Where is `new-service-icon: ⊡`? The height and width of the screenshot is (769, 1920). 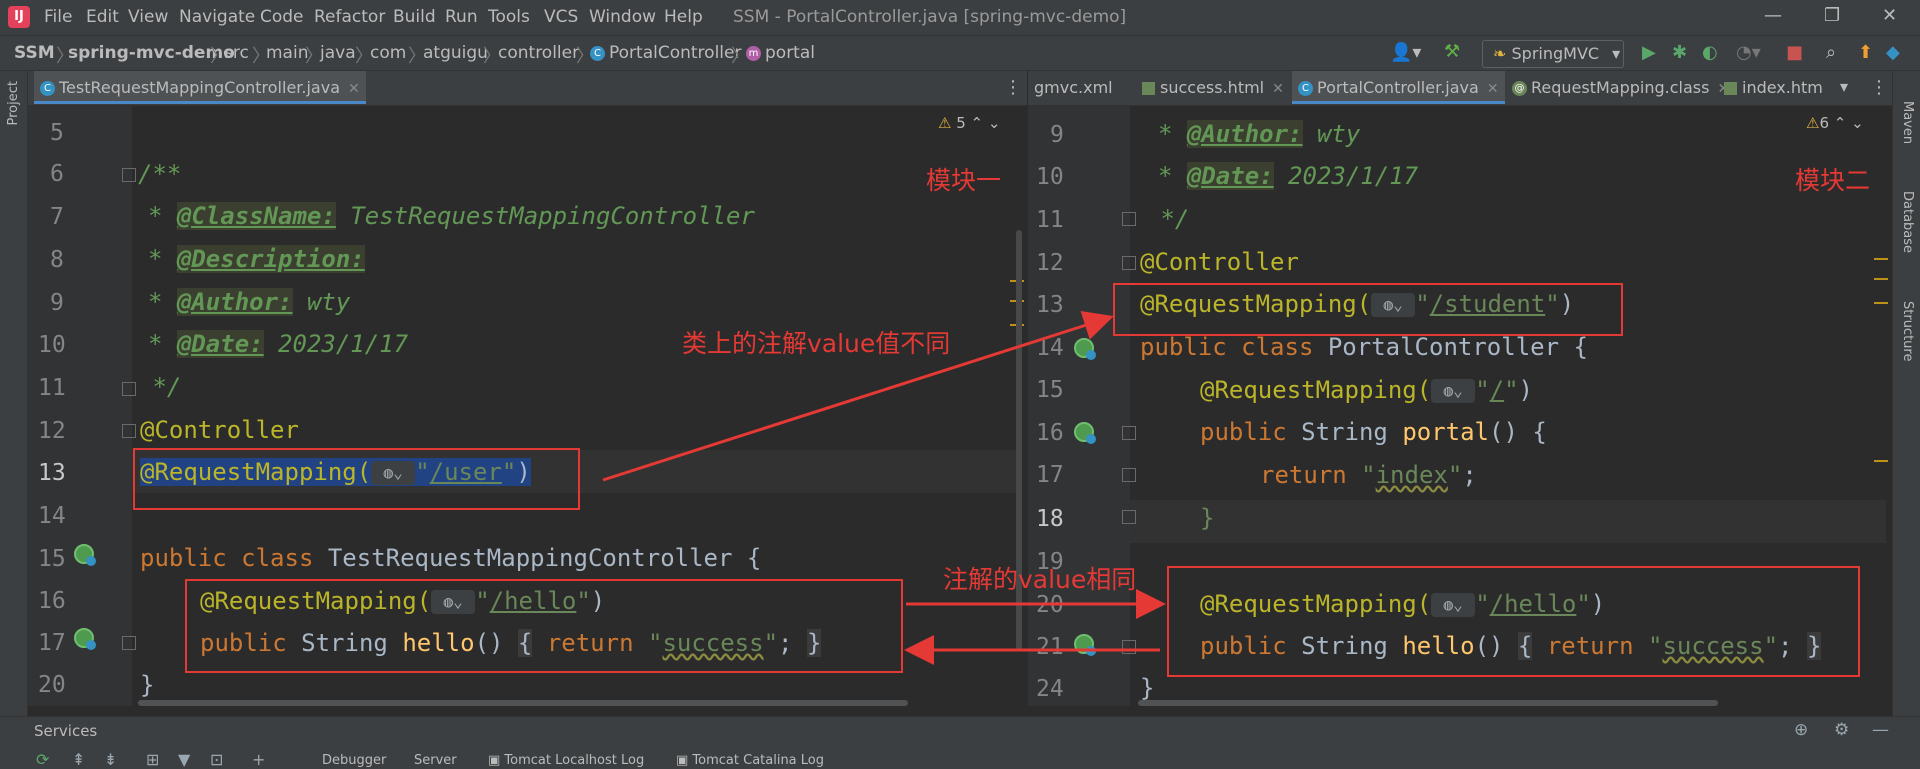 new-service-icon: ⊡ is located at coordinates (216, 759).